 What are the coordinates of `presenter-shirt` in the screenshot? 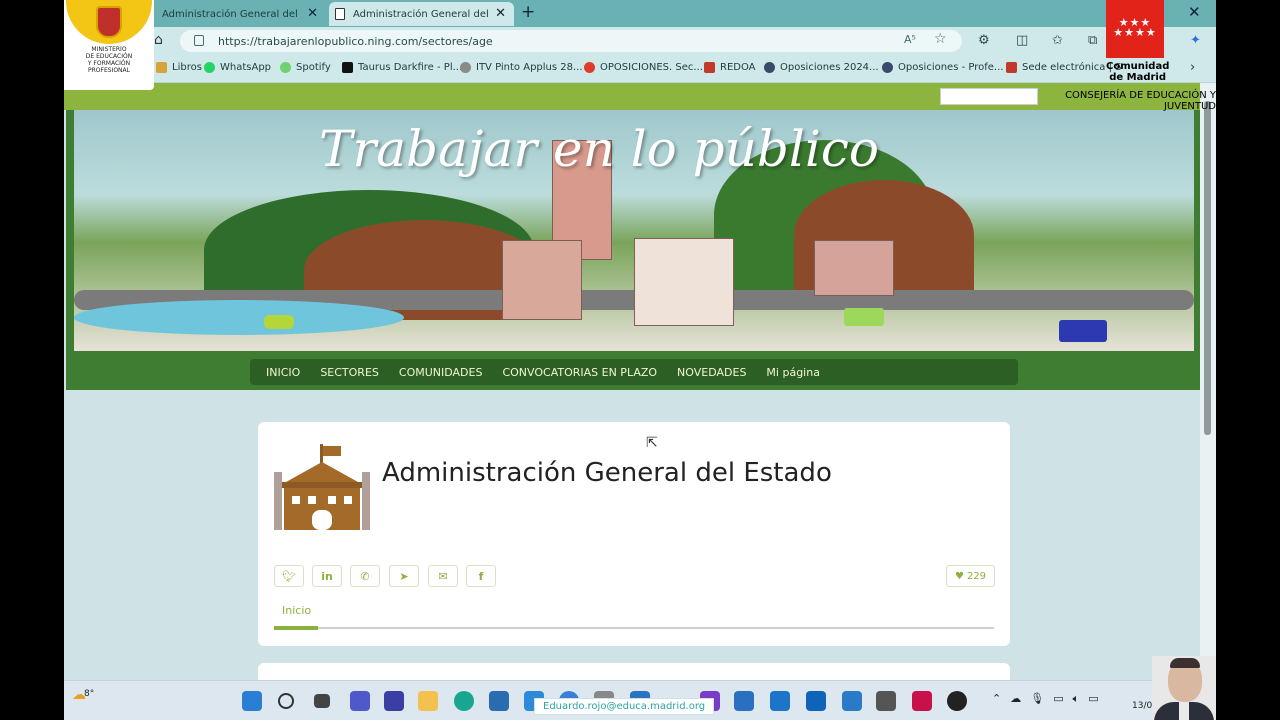 It's located at (1184, 711).